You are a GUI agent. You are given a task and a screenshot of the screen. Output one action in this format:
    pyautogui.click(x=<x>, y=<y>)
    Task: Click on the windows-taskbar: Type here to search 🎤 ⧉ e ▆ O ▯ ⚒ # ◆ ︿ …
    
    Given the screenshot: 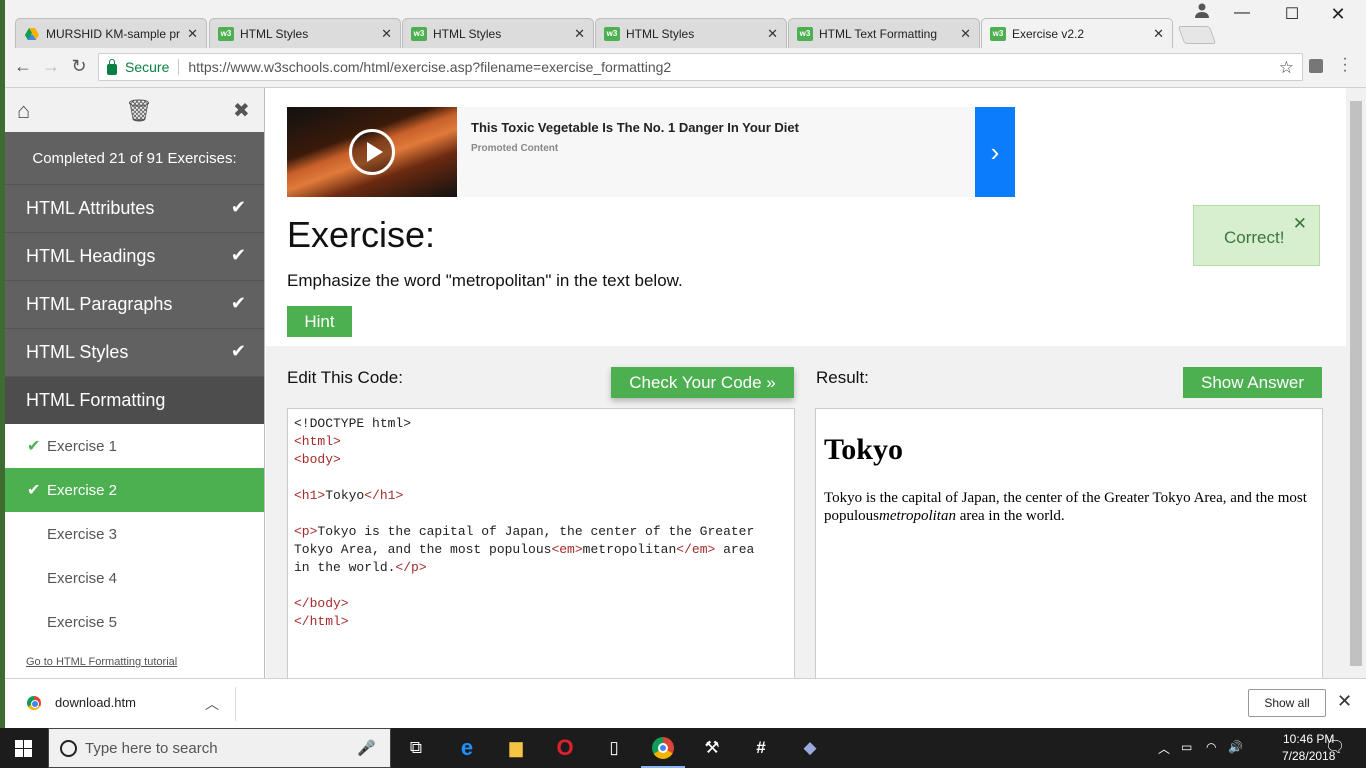 What is the action you would take?
    pyautogui.click(x=683, y=748)
    